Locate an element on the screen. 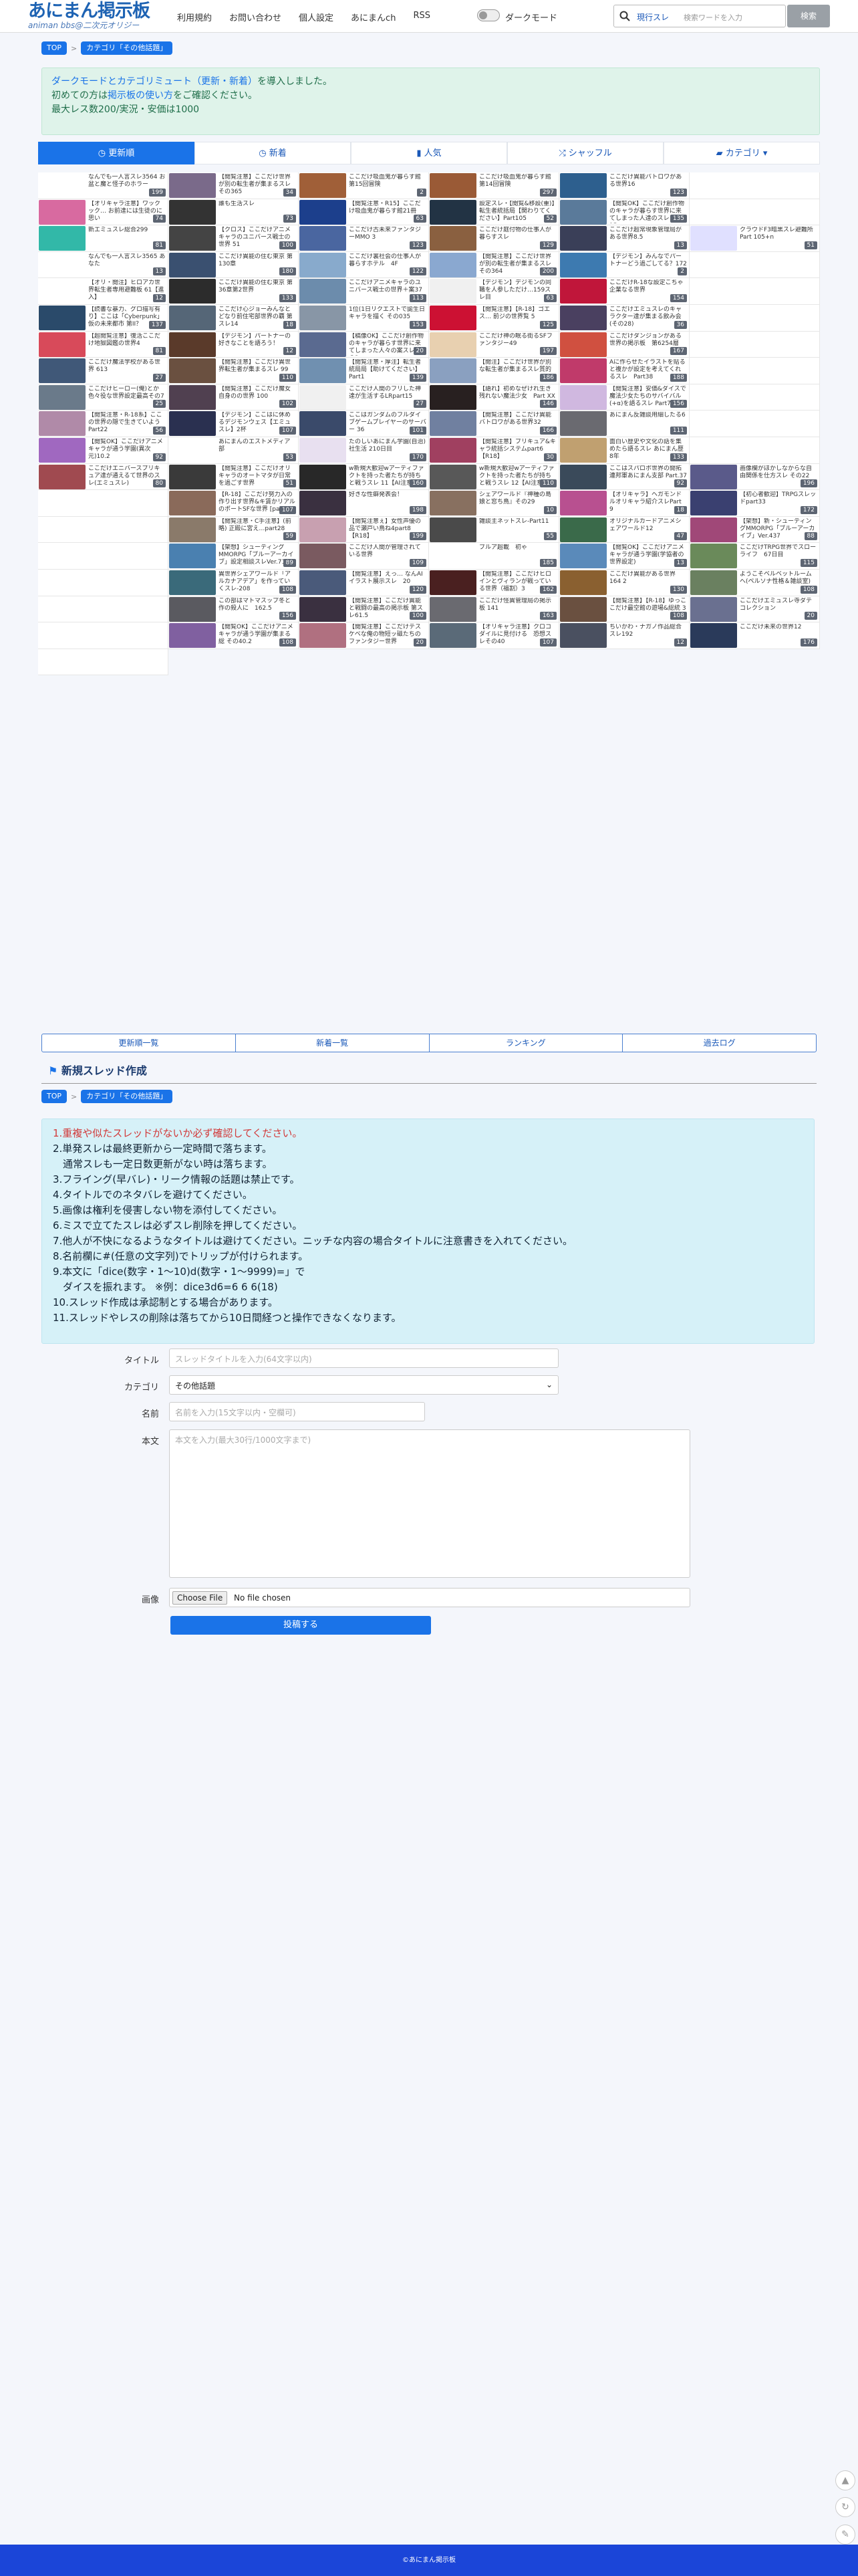  logo-title: あにまん掲示板 is located at coordinates (95, 11).